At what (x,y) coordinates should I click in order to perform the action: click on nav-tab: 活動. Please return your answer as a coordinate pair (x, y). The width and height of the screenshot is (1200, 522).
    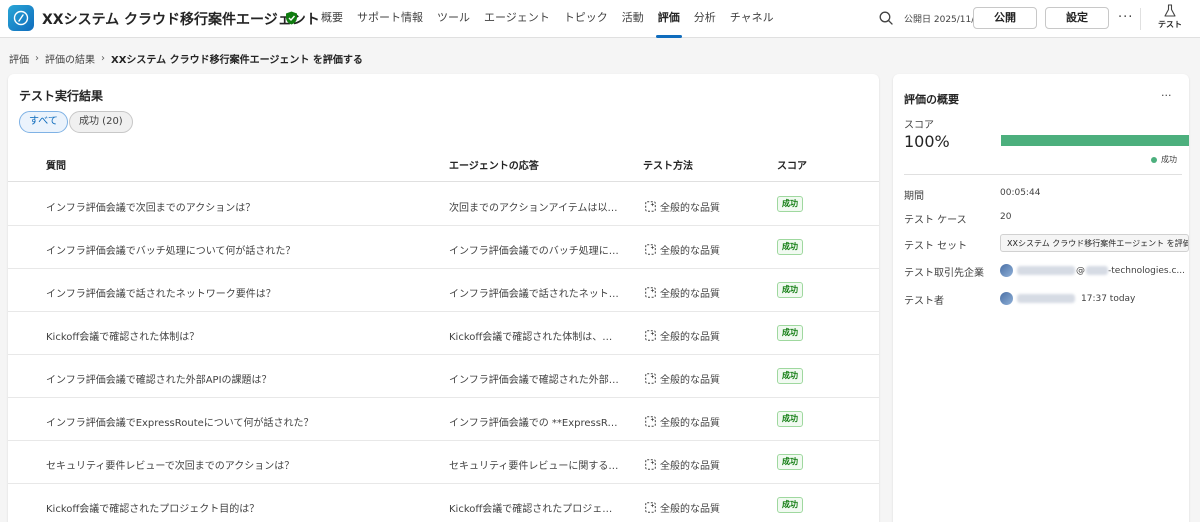
    Looking at the image, I should click on (633, 19).